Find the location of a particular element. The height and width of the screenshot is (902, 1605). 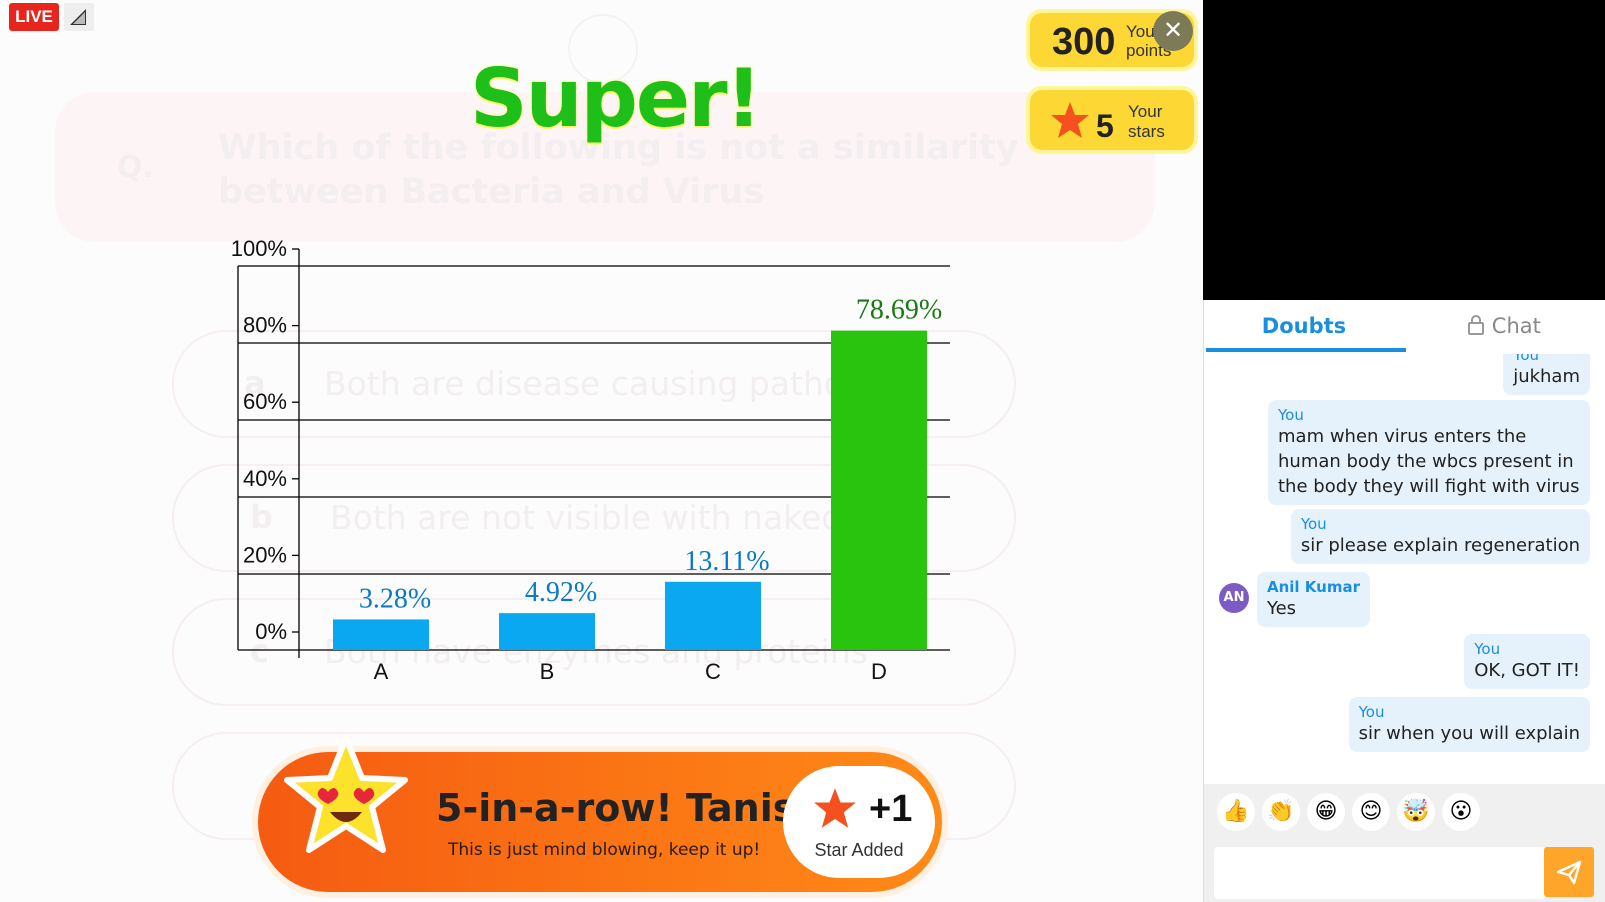

y-tick-label: 100% is located at coordinates (259, 248).